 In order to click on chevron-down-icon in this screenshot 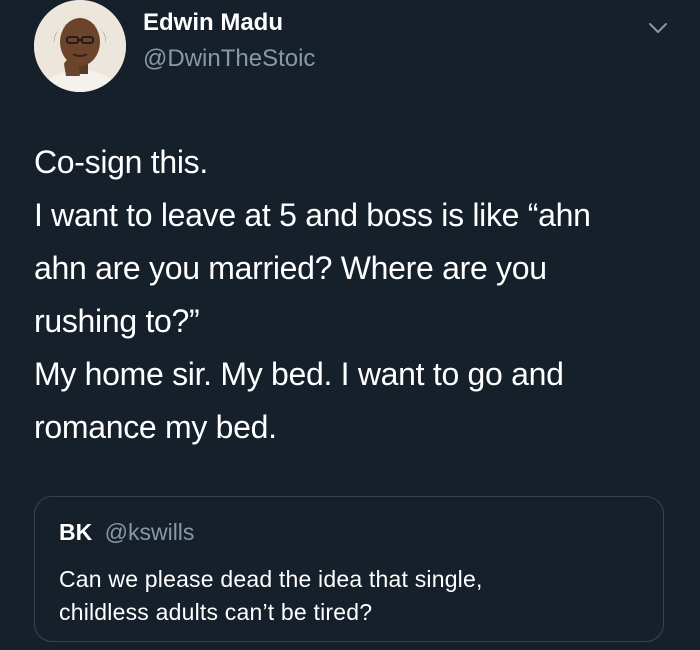, I will do `click(658, 28)`.